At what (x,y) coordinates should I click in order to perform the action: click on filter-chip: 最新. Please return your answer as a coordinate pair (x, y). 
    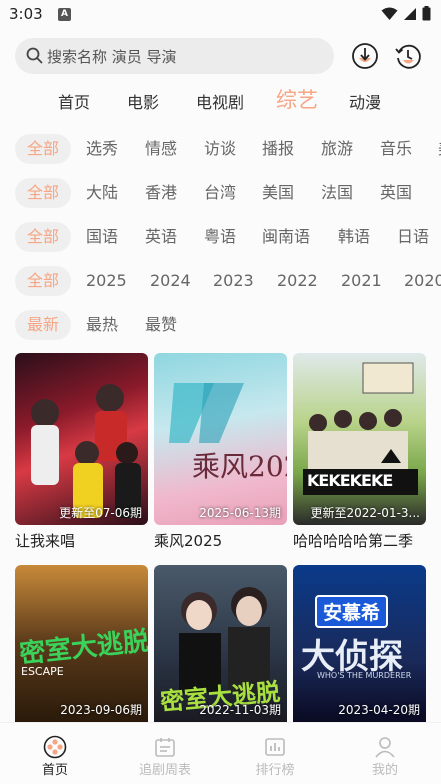
    Looking at the image, I should click on (43, 325).